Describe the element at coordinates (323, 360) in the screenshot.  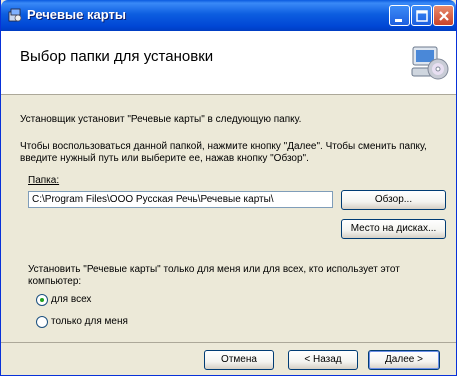
I see `back-button: < Назад` at that location.